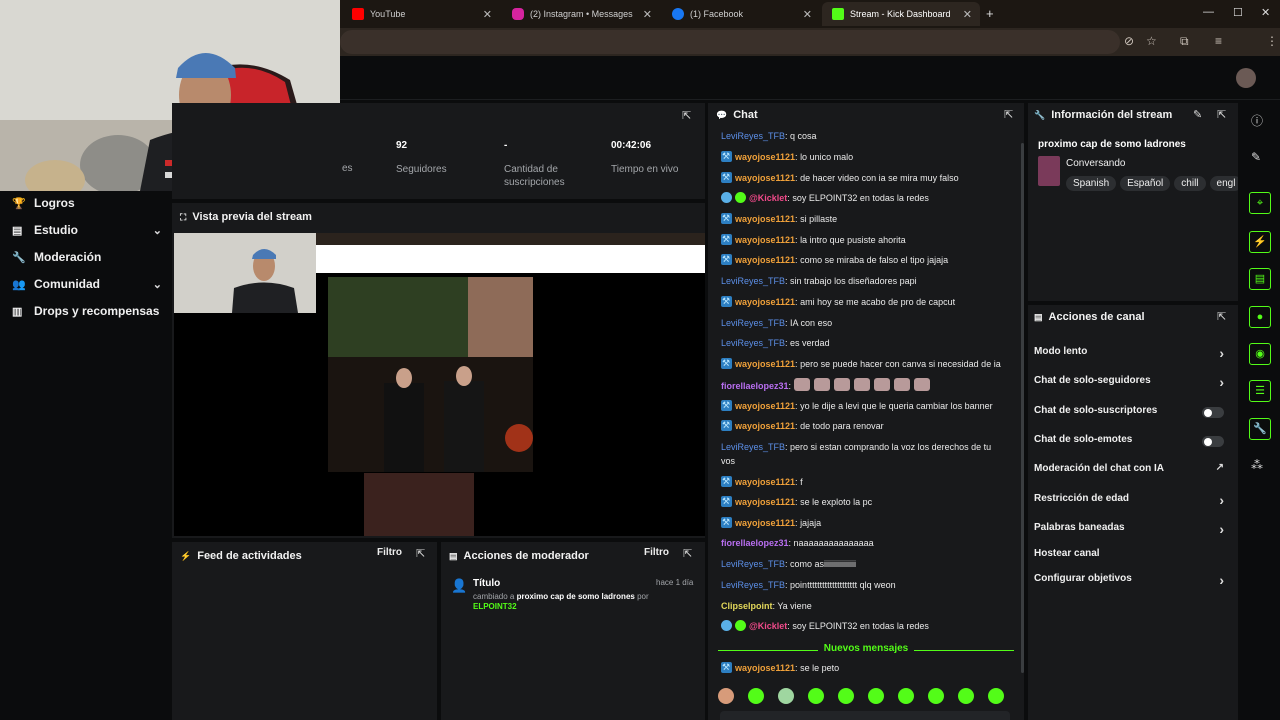 This screenshot has height=720, width=1280. Describe the element at coordinates (1132, 382) in the screenshot. I see `channel-action-row: Chat de solo-seguidores ›` at that location.